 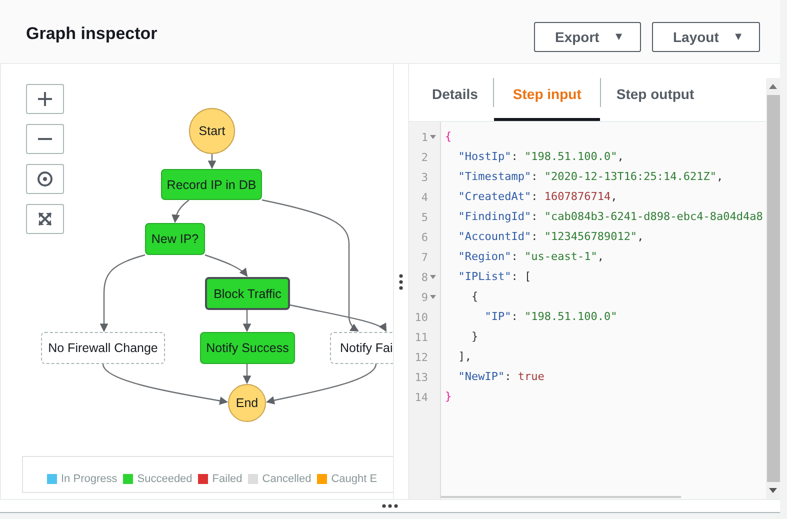 I want to click on line-number: 11, so click(x=421, y=337).